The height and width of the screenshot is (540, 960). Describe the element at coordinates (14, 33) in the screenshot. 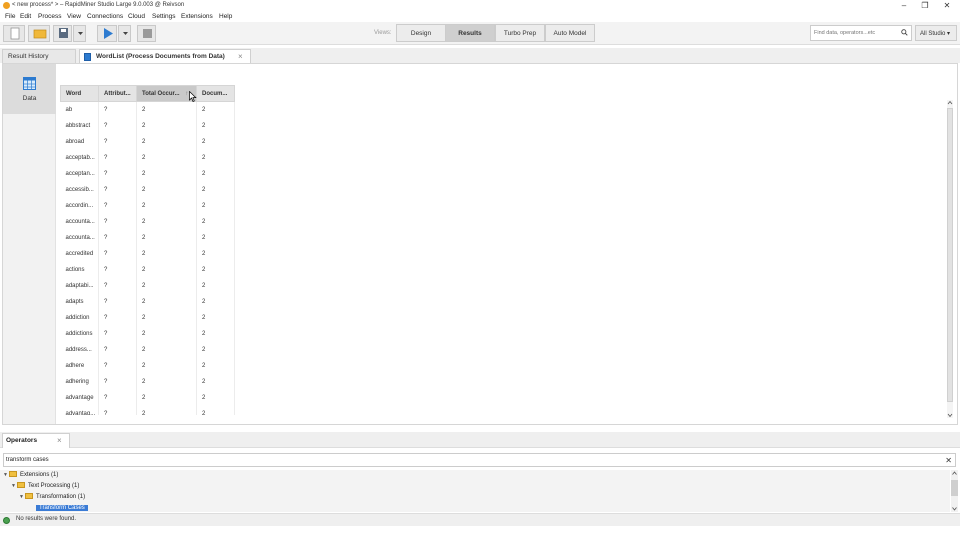

I see `new-process-button` at that location.